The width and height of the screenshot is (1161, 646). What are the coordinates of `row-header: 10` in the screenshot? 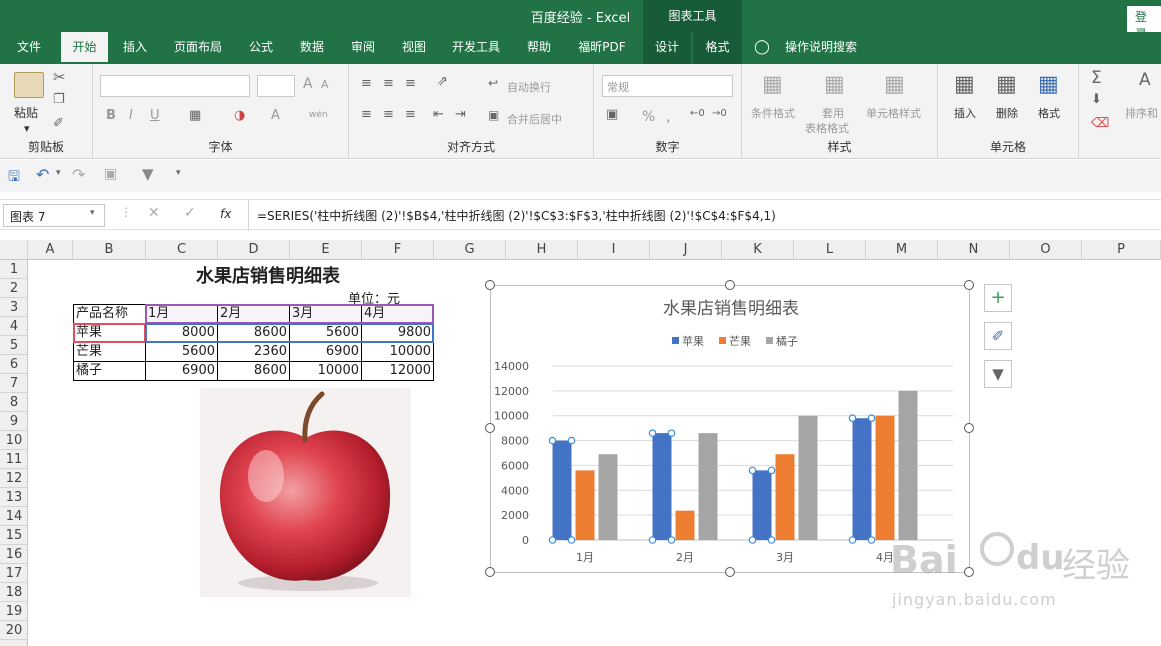 It's located at (14, 440).